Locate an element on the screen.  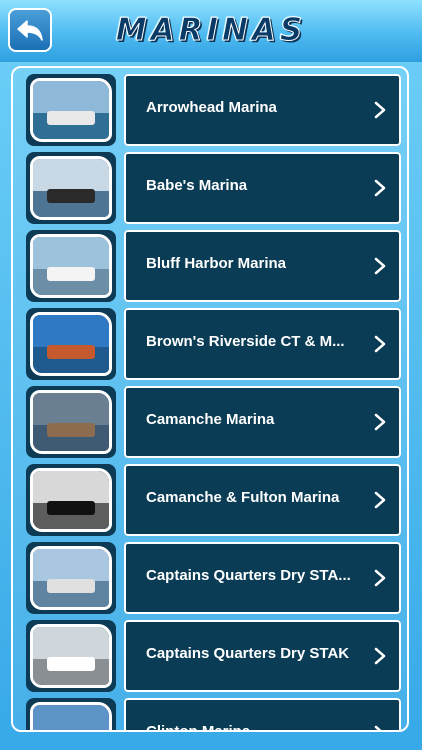
marina-name: Arrowhead Marina is located at coordinates (211, 107).